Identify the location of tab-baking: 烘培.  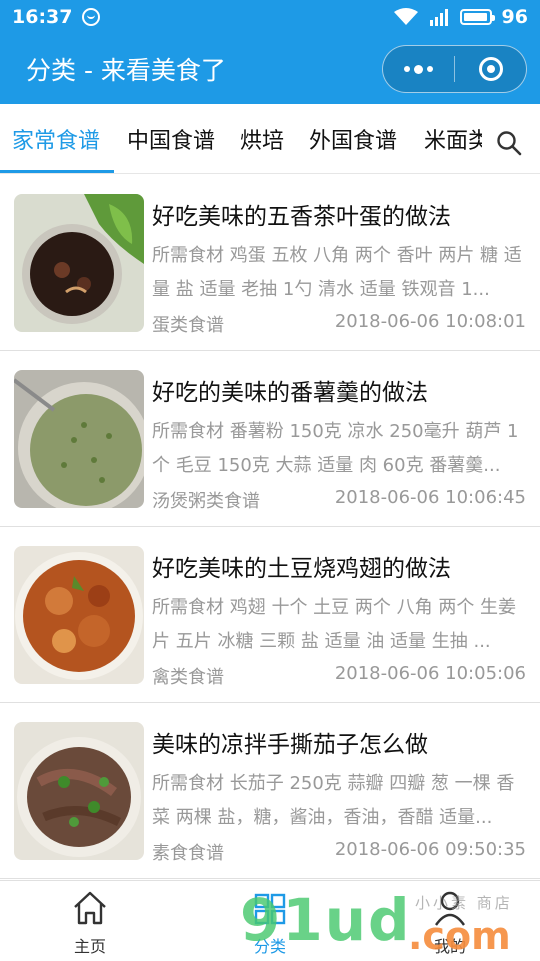
(262, 139).